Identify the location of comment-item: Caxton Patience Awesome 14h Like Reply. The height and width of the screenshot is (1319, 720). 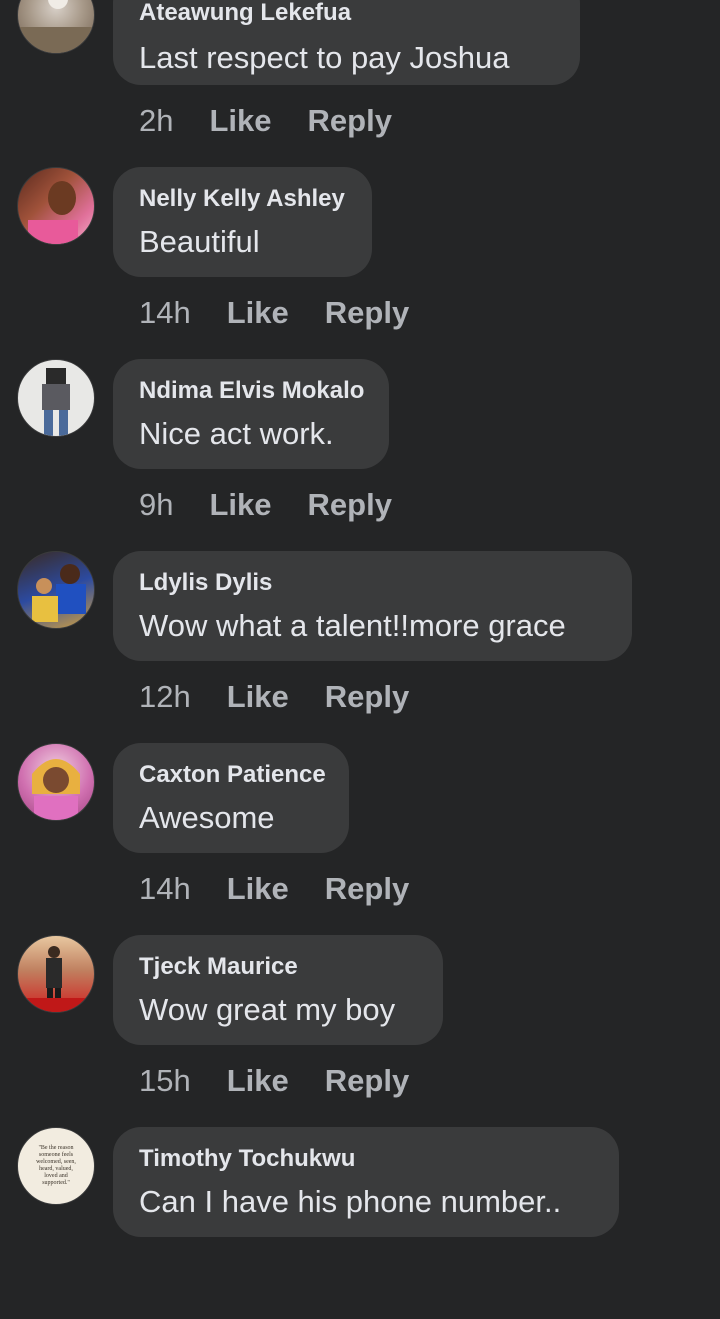
(360, 839).